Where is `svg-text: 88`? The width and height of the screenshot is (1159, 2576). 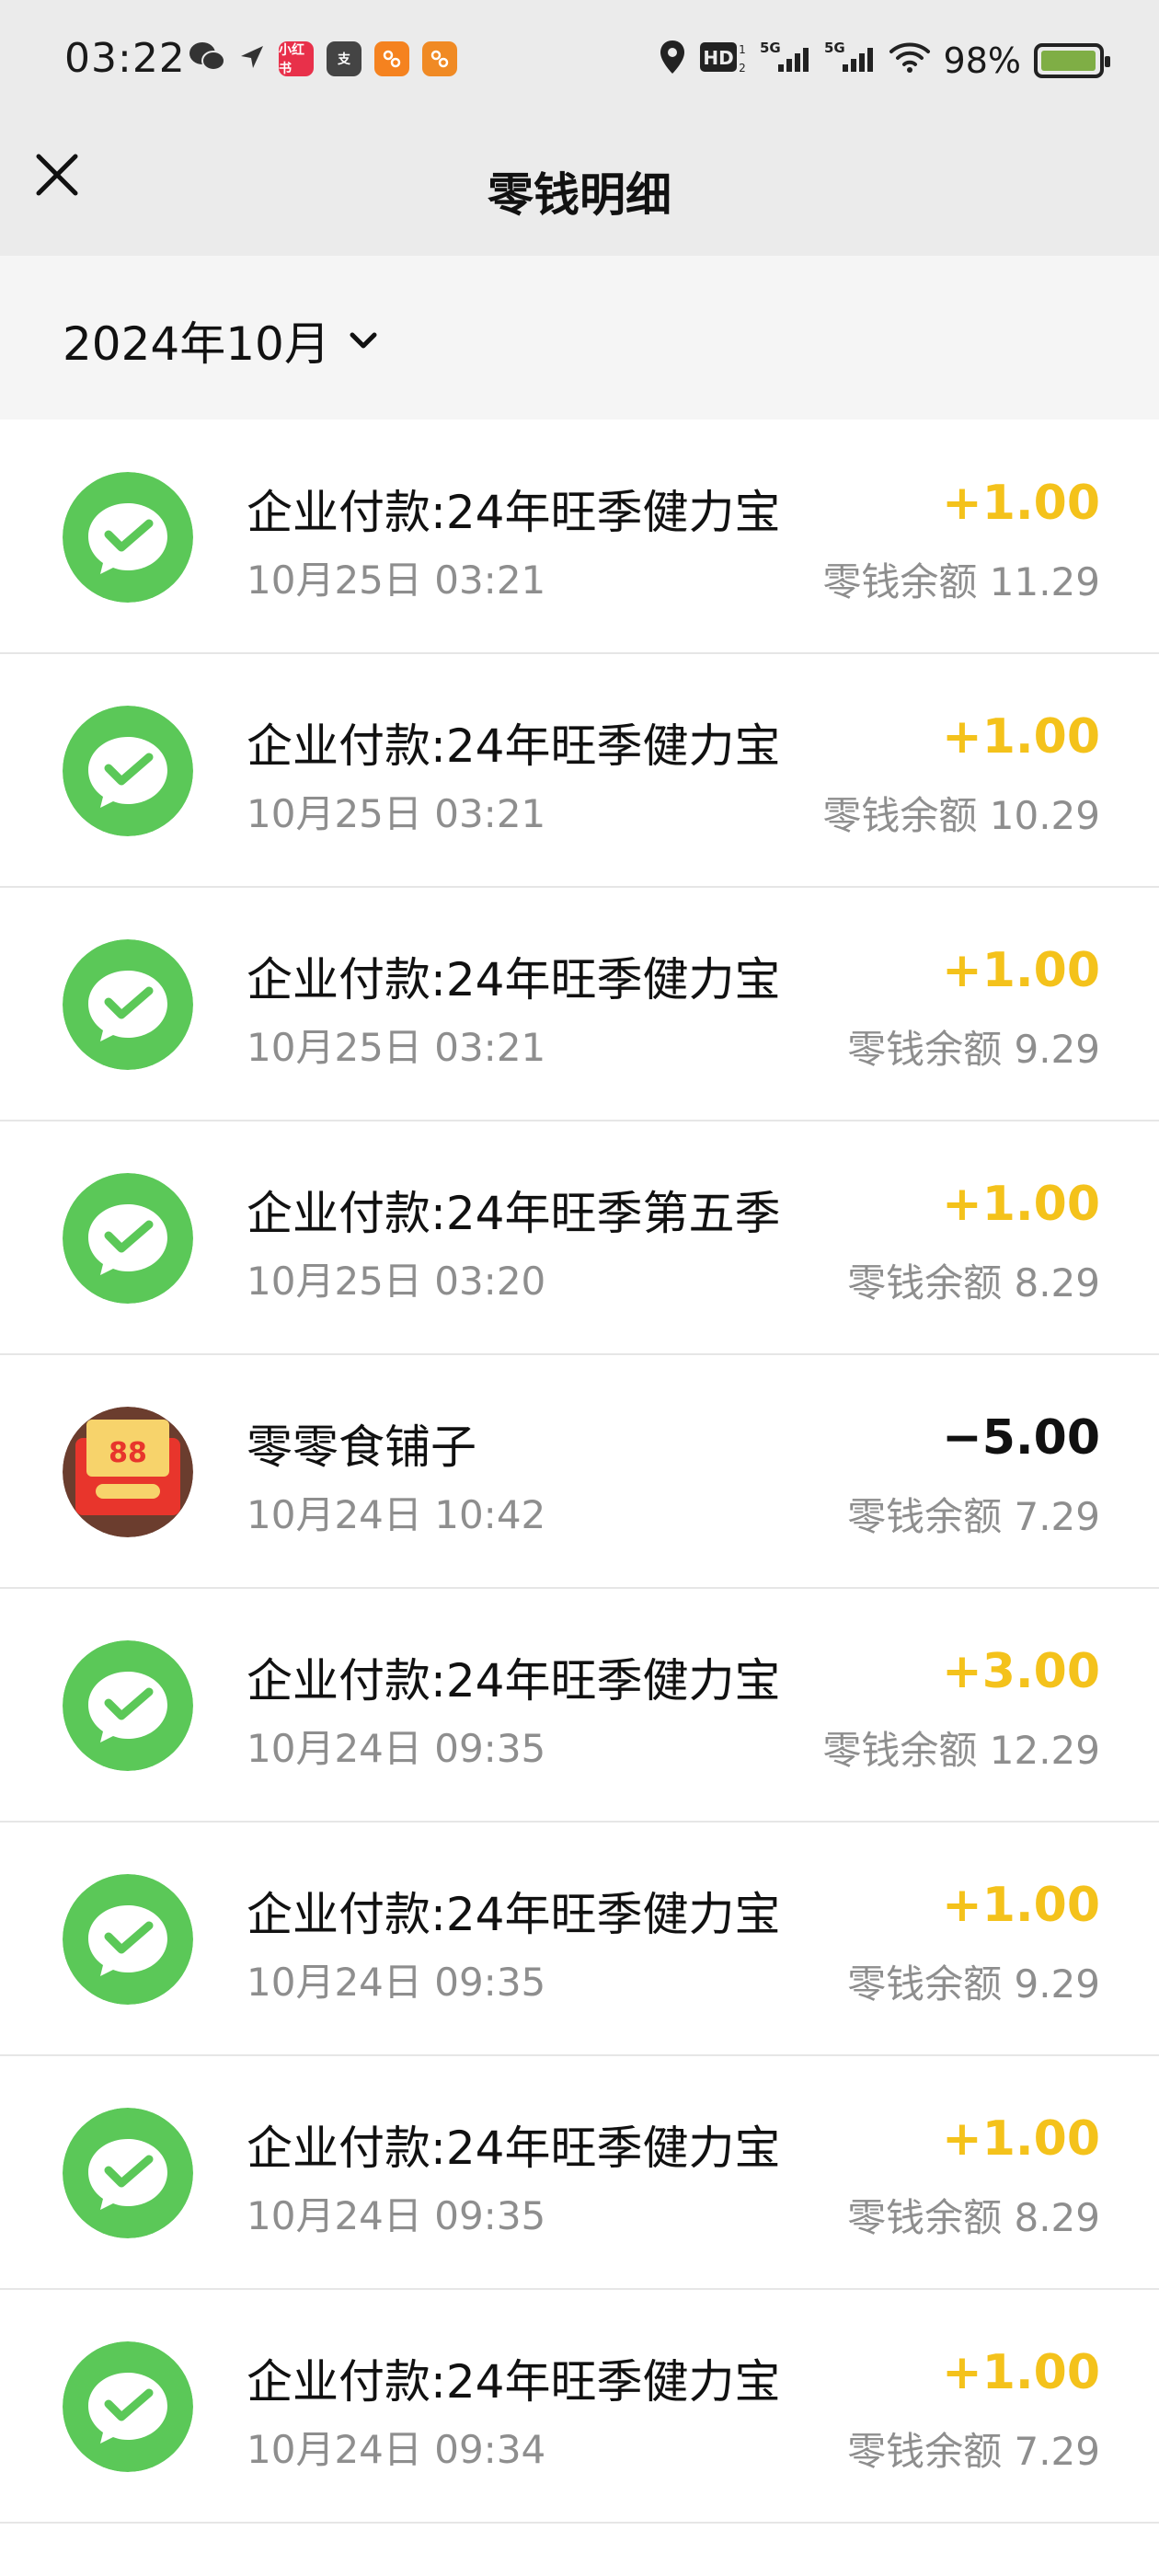
svg-text: 88 is located at coordinates (128, 1453).